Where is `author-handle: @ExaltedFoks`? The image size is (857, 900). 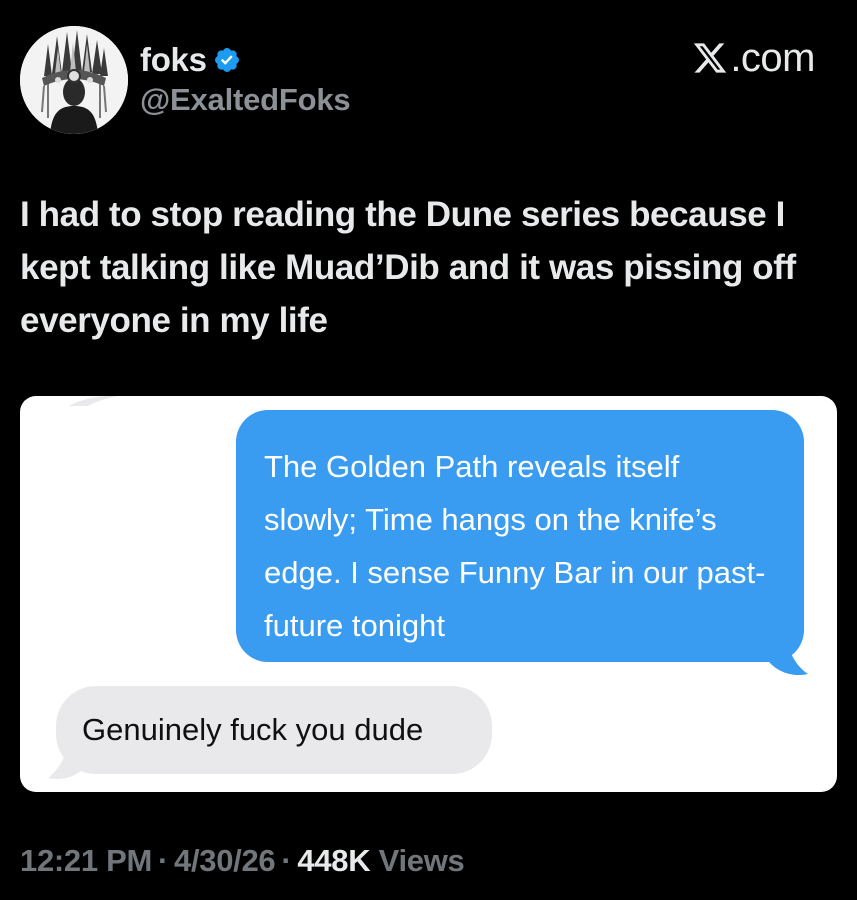
author-handle: @ExaltedFoks is located at coordinates (245, 100).